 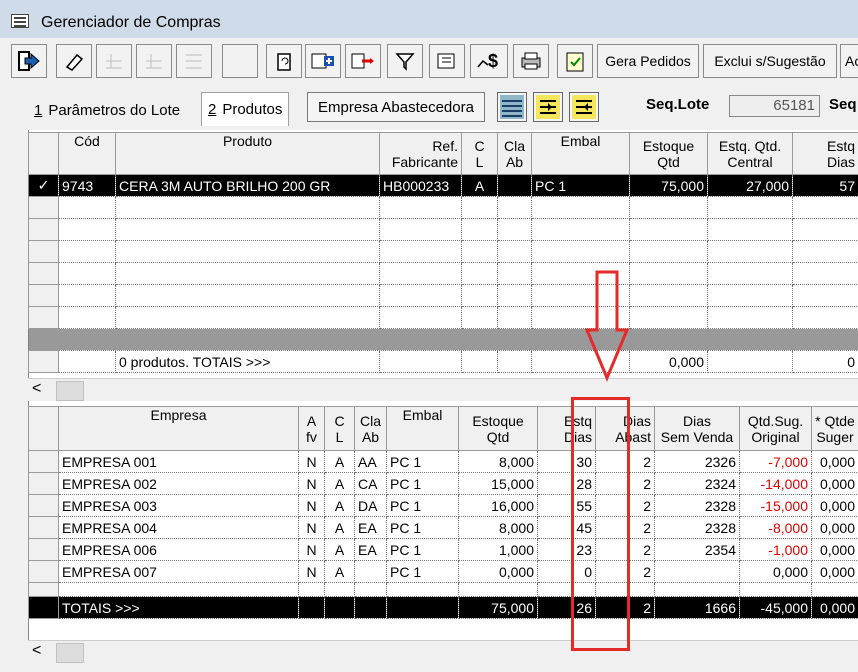 I want to click on more-button: Ac, so click(x=849, y=61).